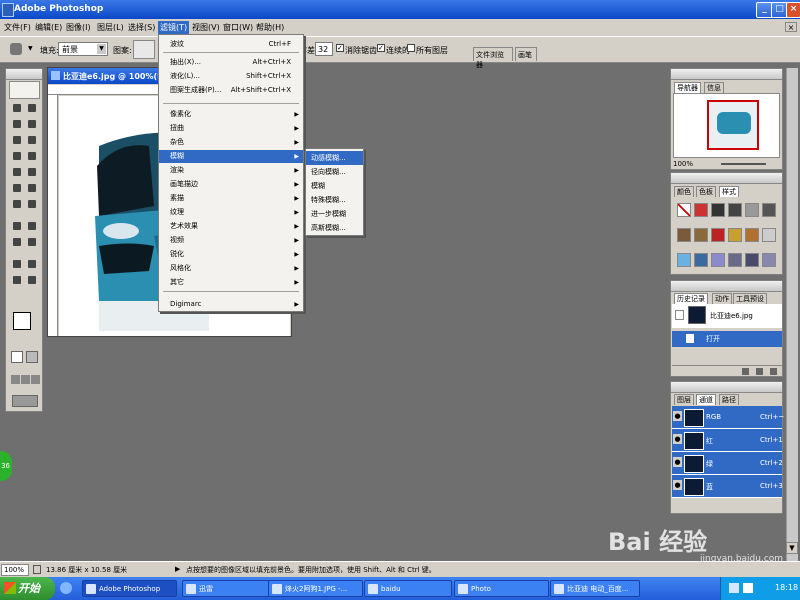 The width and height of the screenshot is (800, 600). I want to click on filter-menu-item: 风格化 ▶, so click(231, 268).